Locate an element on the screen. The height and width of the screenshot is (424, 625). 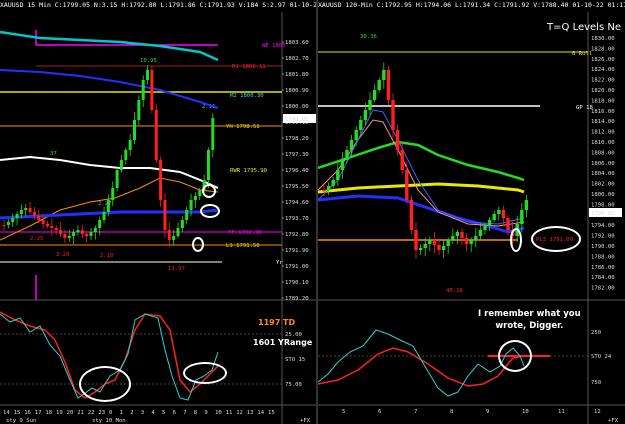
time-axis-tick: 10 is located at coordinates (525, 412).